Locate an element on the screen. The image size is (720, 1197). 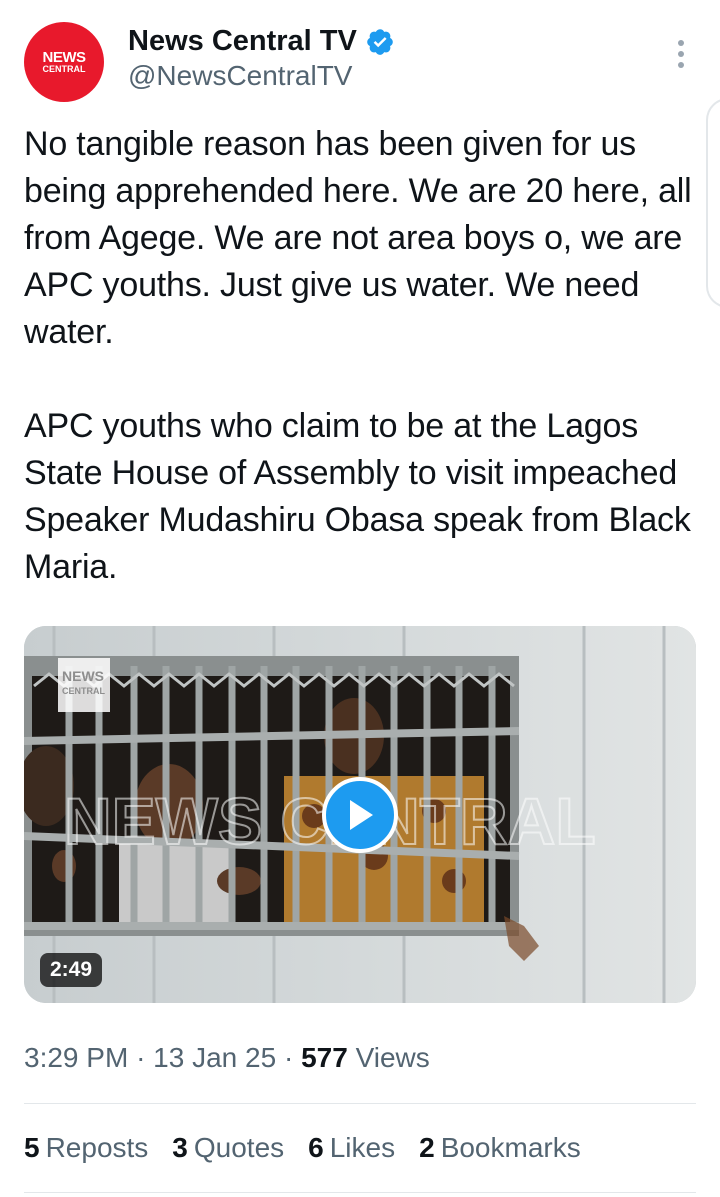
play-icon is located at coordinates (361, 815).